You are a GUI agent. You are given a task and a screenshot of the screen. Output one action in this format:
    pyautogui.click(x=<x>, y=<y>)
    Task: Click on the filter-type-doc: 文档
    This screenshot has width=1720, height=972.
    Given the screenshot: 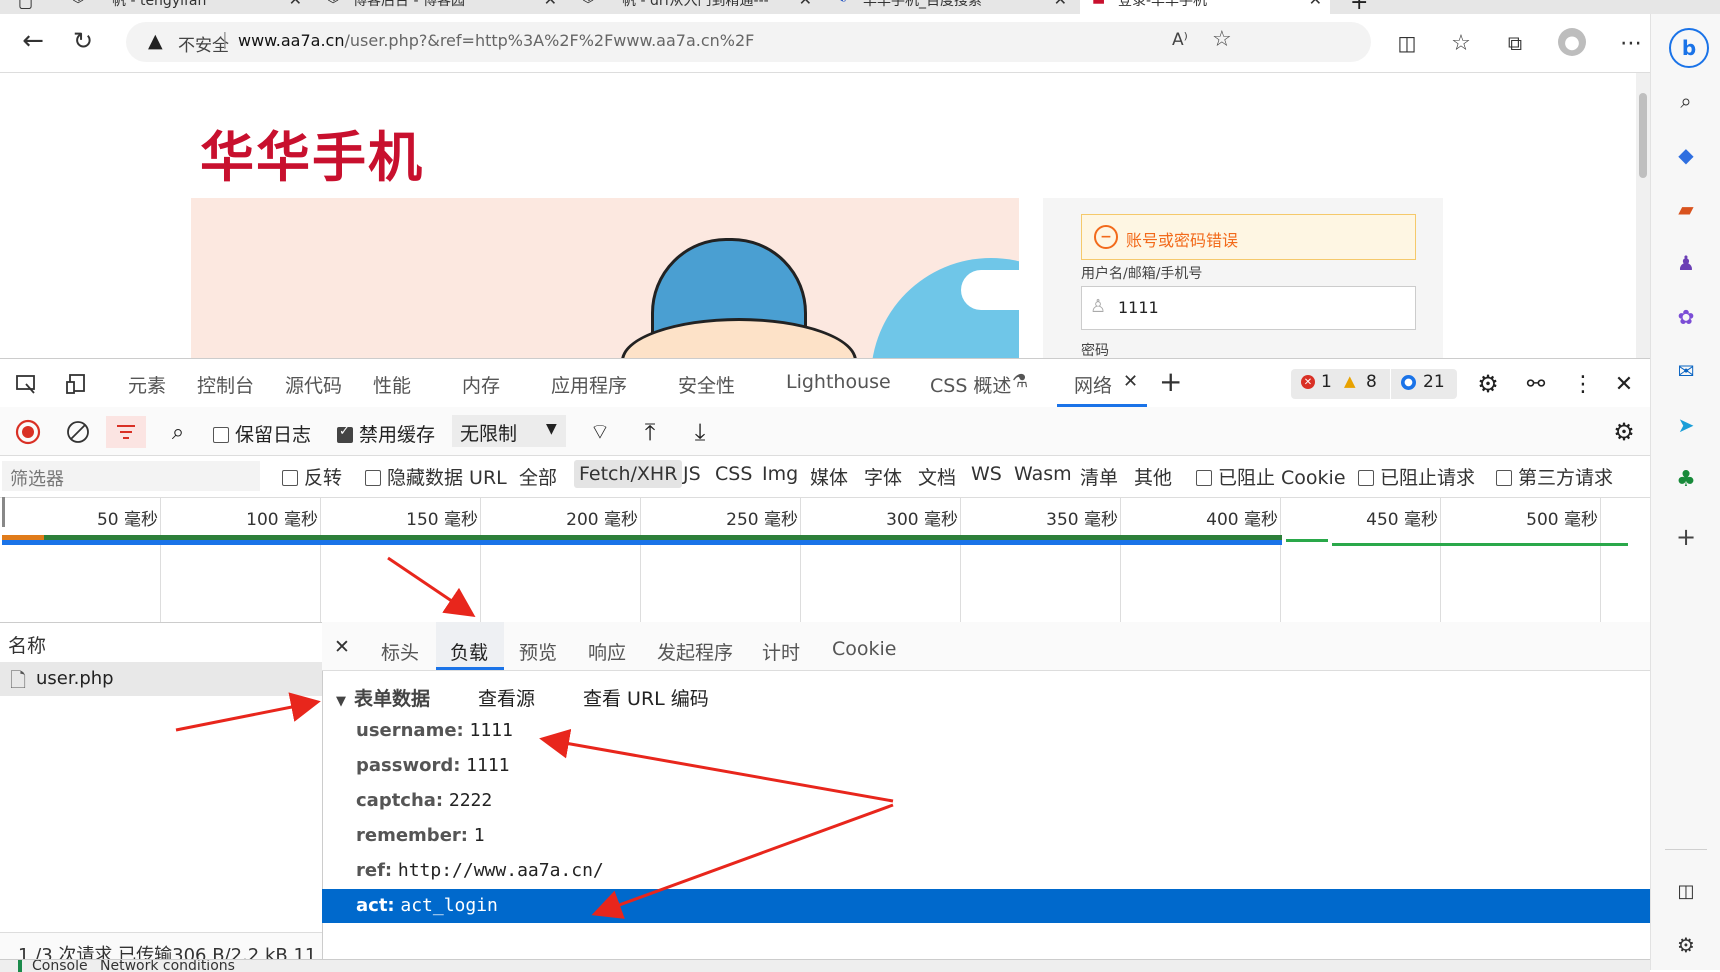 What is the action you would take?
    pyautogui.click(x=937, y=476)
    